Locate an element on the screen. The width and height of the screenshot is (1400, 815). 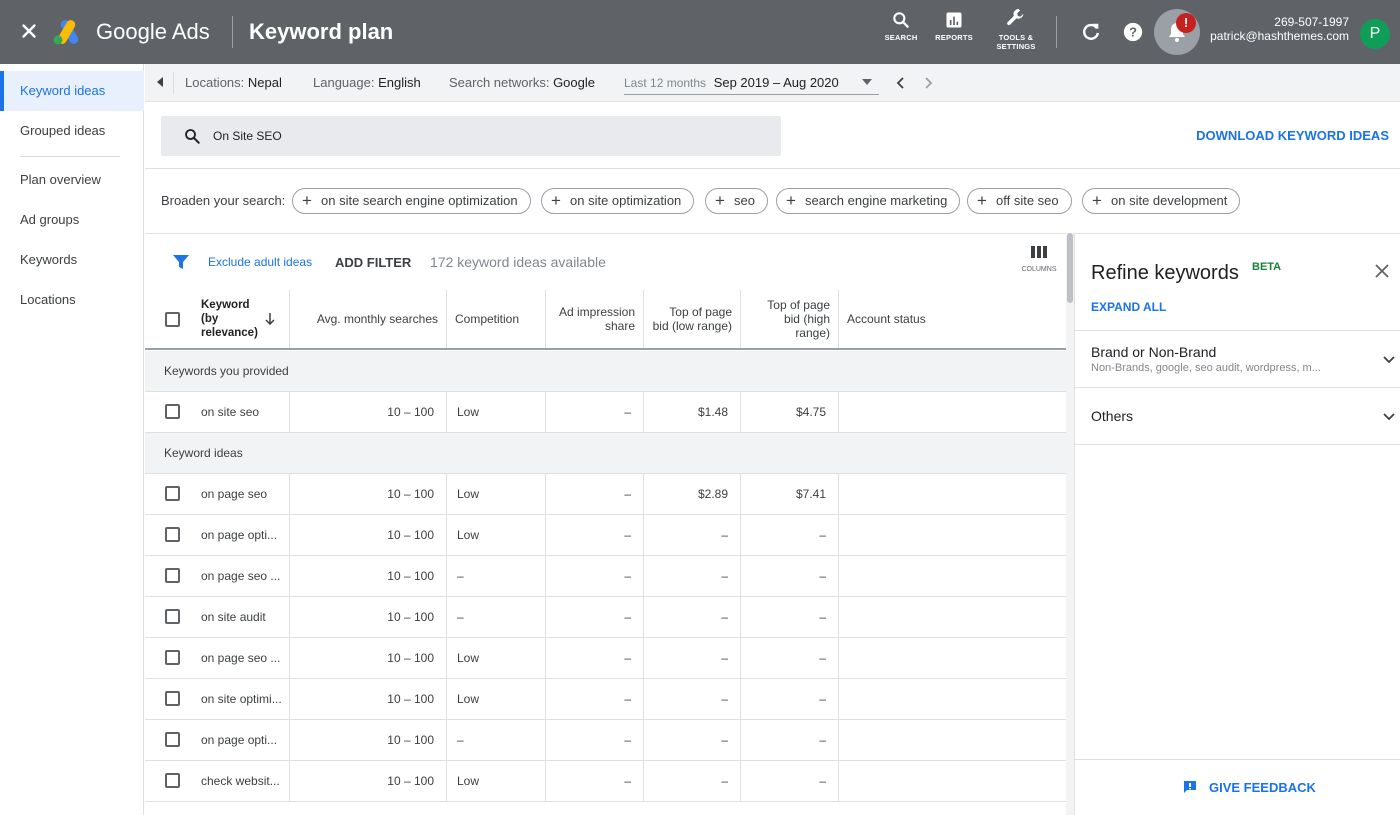
add-filter-button: ADD FILTER is located at coordinates (373, 262).